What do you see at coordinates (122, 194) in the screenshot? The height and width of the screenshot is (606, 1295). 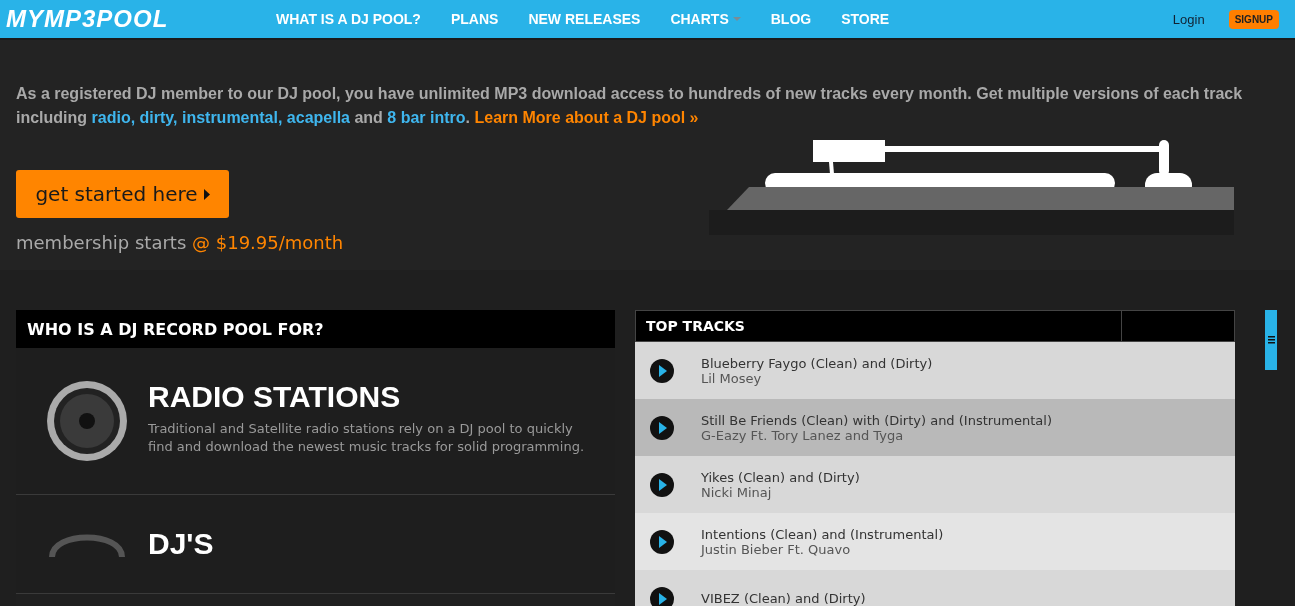 I see `get-started-button: get started here` at bounding box center [122, 194].